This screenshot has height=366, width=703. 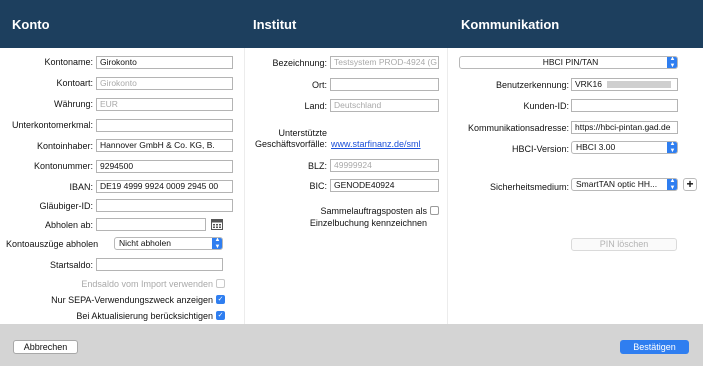 What do you see at coordinates (164, 125) in the screenshot?
I see `unterkontomerkmal-field` at bounding box center [164, 125].